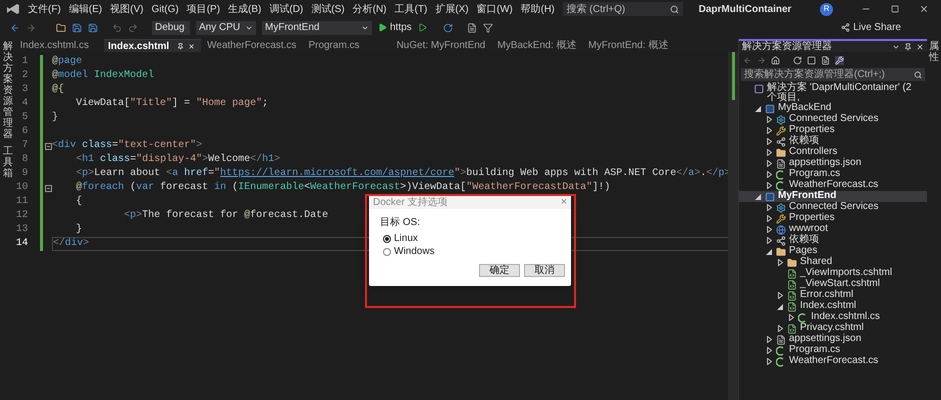  Describe the element at coordinates (93, 27) in the screenshot. I see `save-all-icon` at that location.